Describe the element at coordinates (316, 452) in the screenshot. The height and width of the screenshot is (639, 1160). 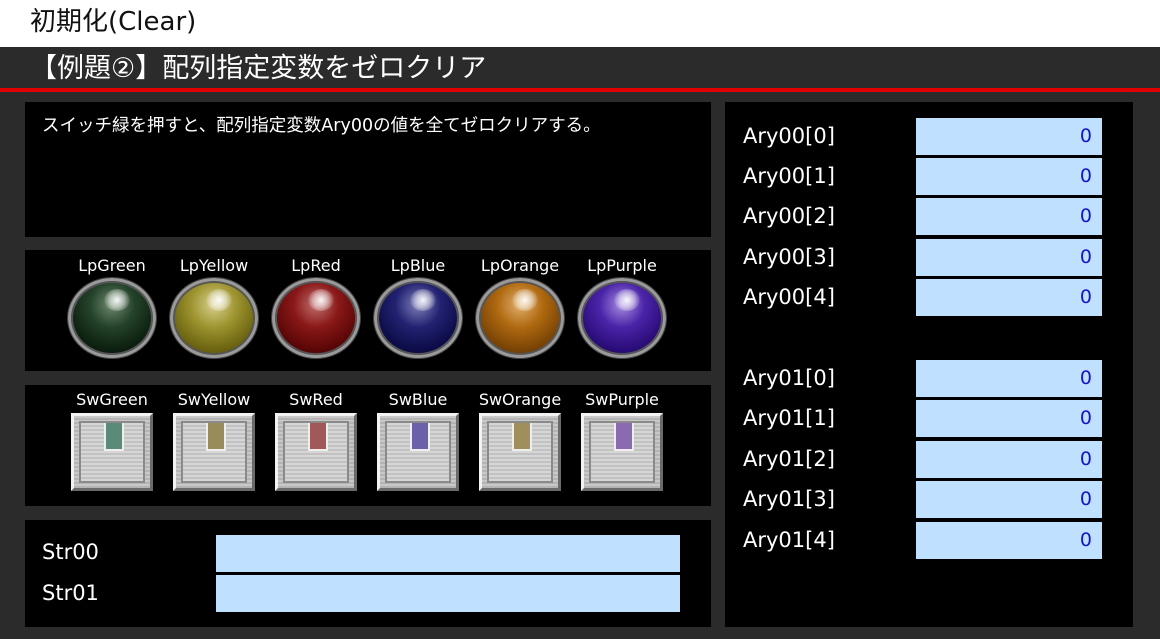
I see `switch-red-button` at that location.